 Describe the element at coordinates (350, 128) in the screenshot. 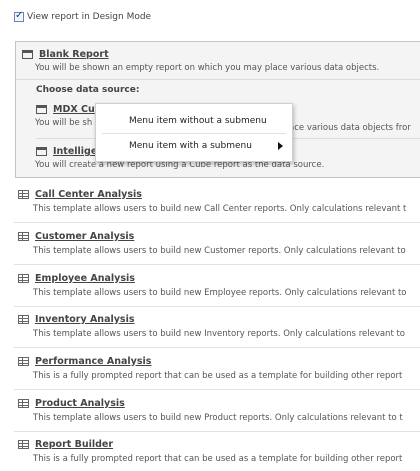

I see `mdx-description-right: ace various data objects fror` at that location.